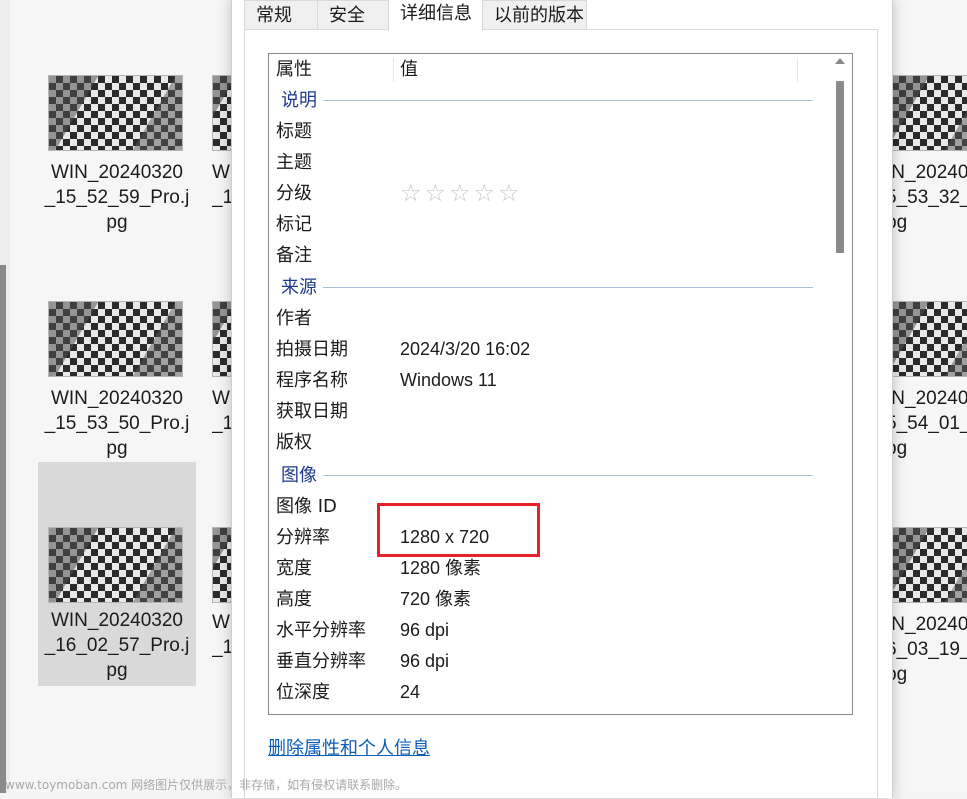 This screenshot has width=967, height=799. Describe the element at coordinates (595, 70) in the screenshot. I see `column-header-value: 值` at that location.